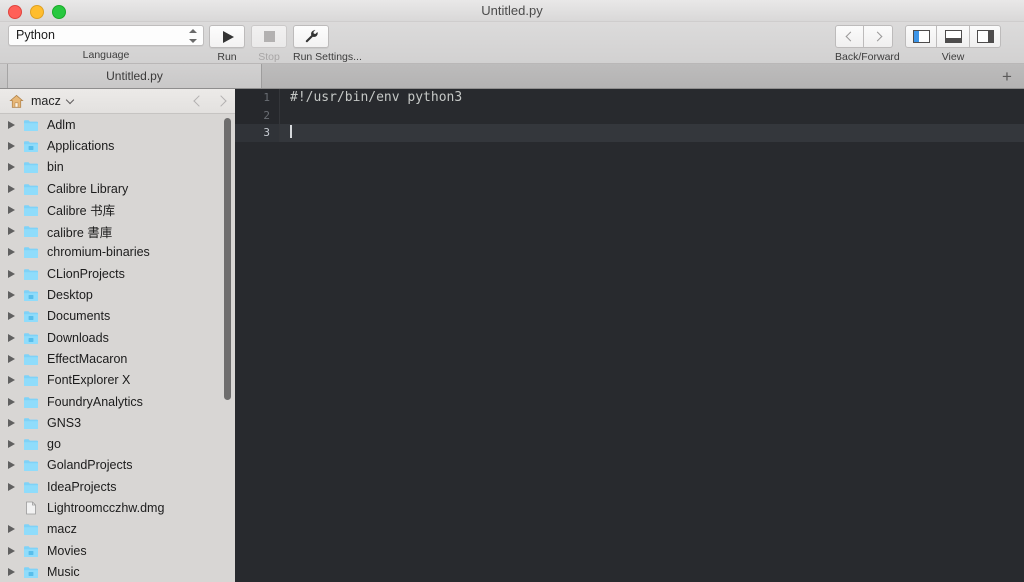 Image resolution: width=1024 pixels, height=582 pixels. What do you see at coordinates (78, 337) in the screenshot?
I see `file-list-item-label: Downloads` at bounding box center [78, 337].